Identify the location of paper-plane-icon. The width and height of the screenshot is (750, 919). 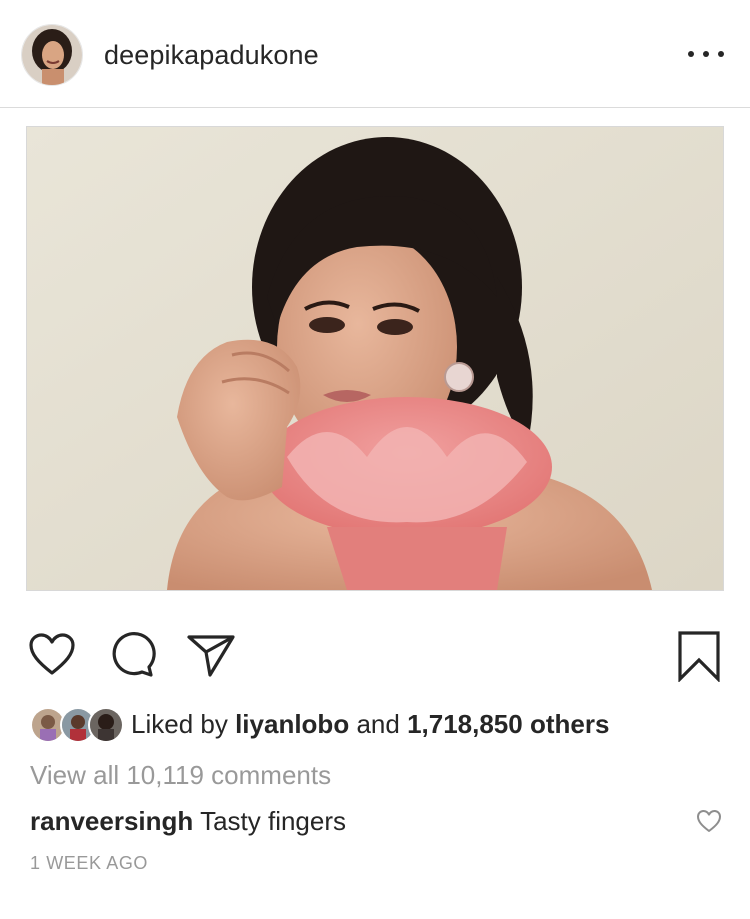
(211, 656).